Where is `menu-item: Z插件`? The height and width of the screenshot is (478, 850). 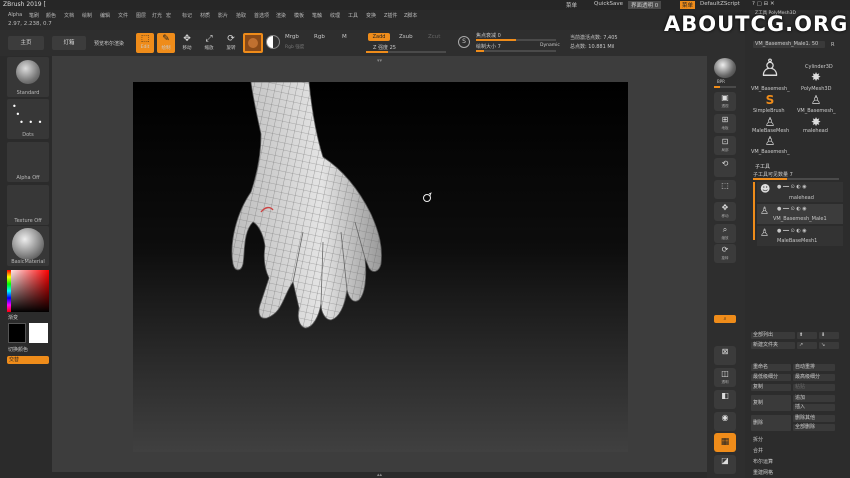 menu-item: Z插件 is located at coordinates (390, 15).